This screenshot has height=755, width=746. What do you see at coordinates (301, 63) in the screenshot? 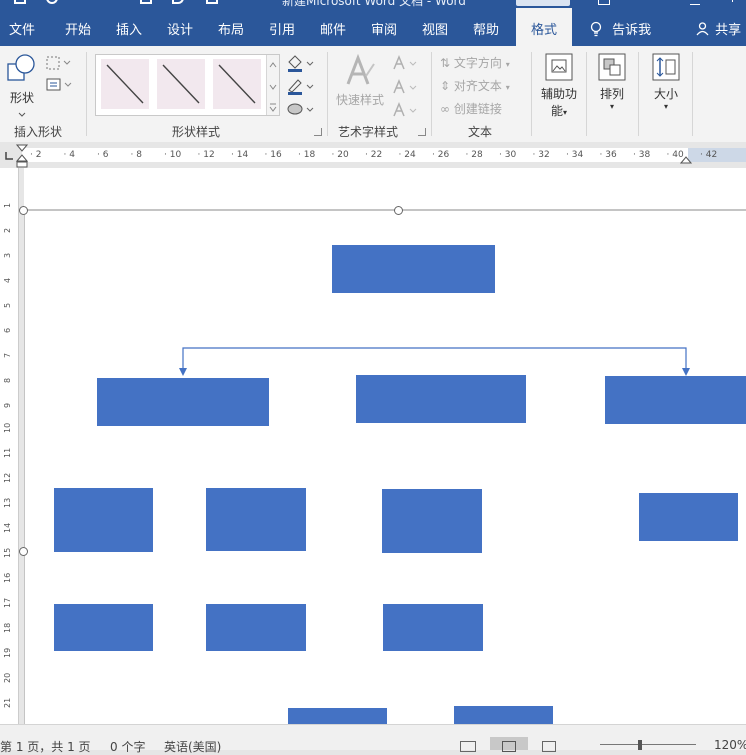
I see `shape-fill-icon` at bounding box center [301, 63].